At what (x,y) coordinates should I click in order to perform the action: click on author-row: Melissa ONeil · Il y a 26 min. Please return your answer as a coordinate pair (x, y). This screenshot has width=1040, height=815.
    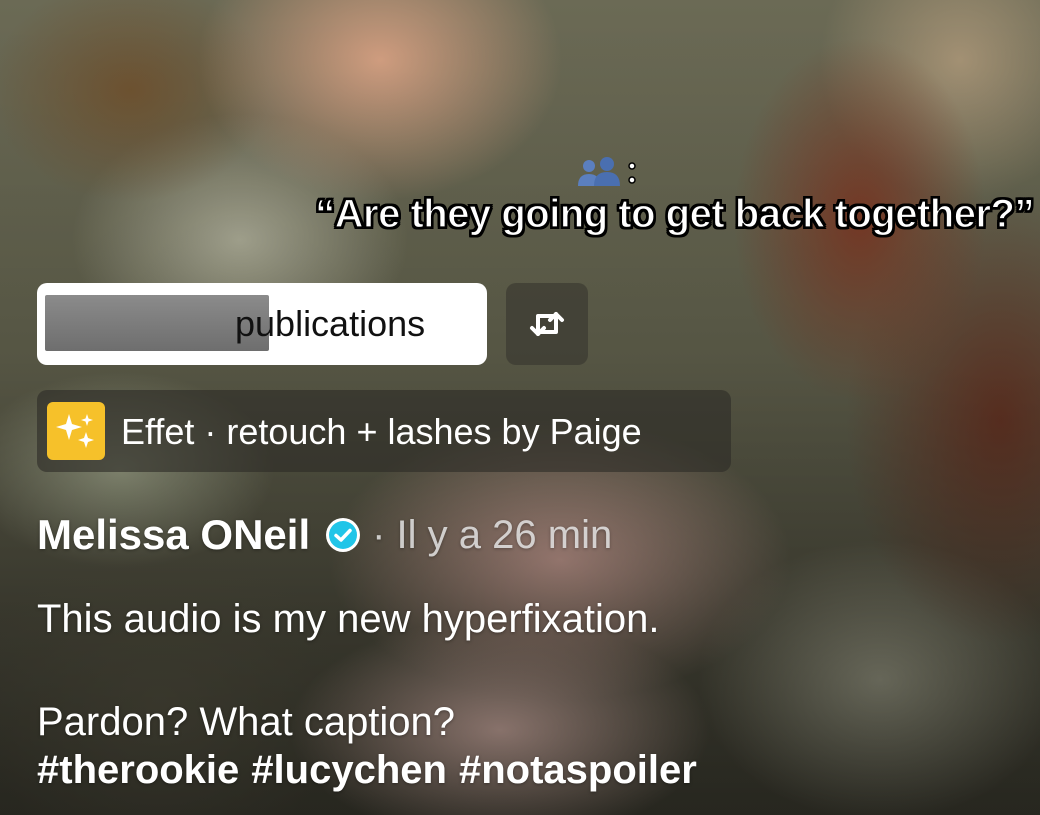
    Looking at the image, I should click on (324, 535).